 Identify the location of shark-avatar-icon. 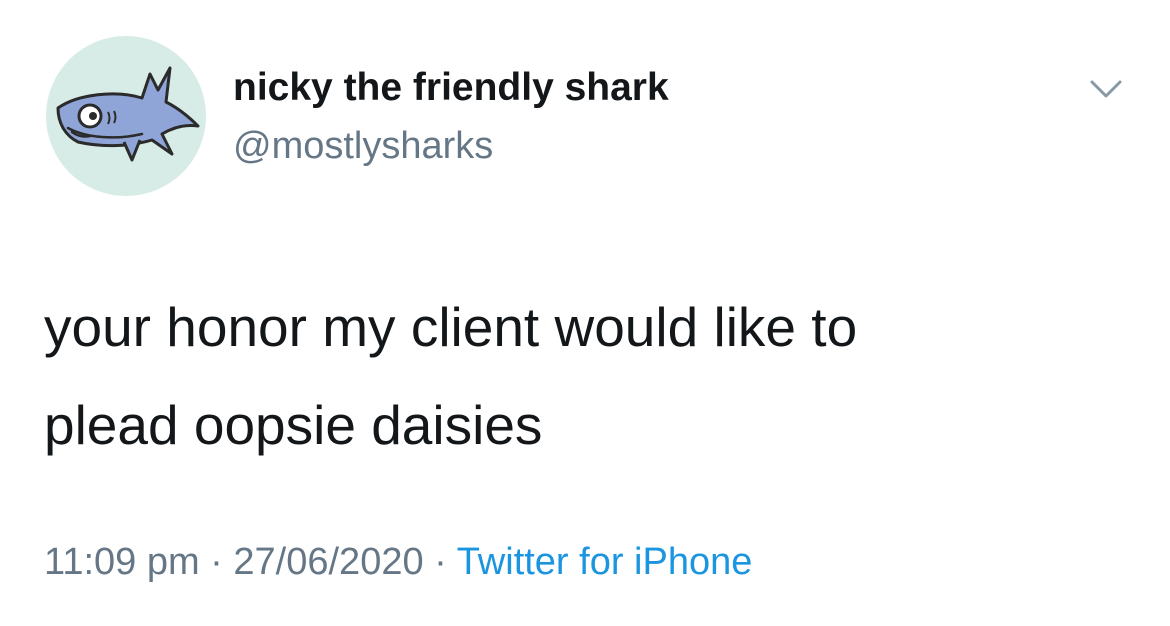
(128, 114).